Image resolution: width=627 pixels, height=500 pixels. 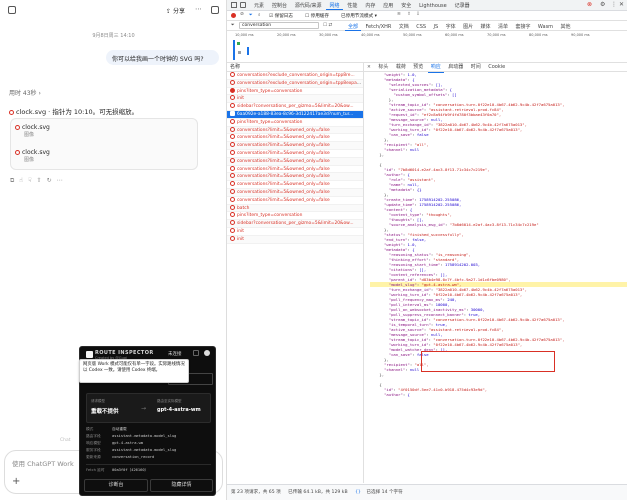 I want to click on inspector-row: 模式 自动重载, so click(x=148, y=430).